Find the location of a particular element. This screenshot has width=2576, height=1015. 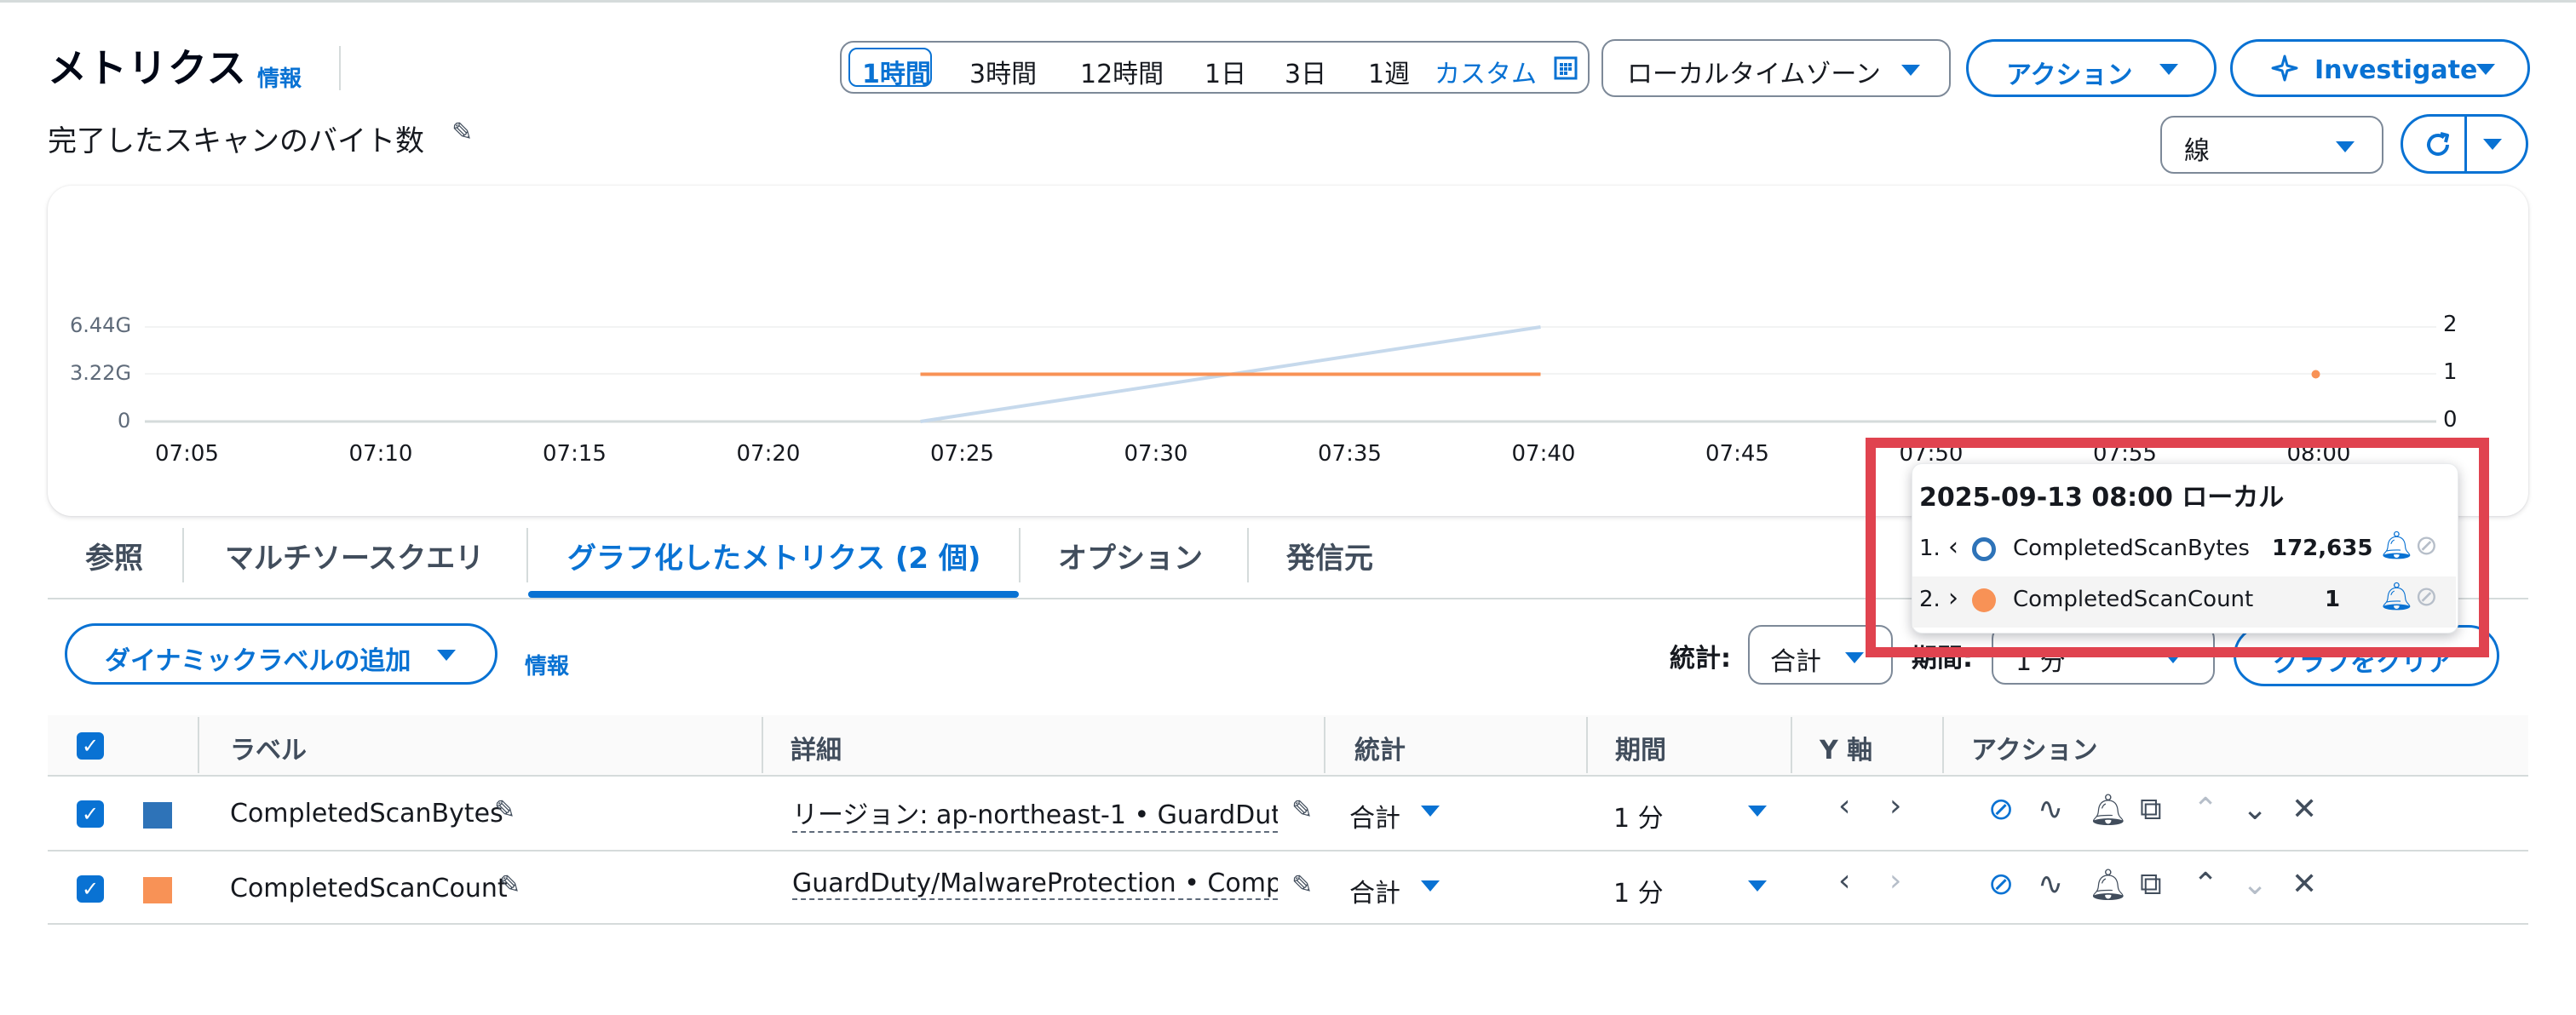

add-dynamic-label-button: ダイナミックラベルの追加 is located at coordinates (281, 654).